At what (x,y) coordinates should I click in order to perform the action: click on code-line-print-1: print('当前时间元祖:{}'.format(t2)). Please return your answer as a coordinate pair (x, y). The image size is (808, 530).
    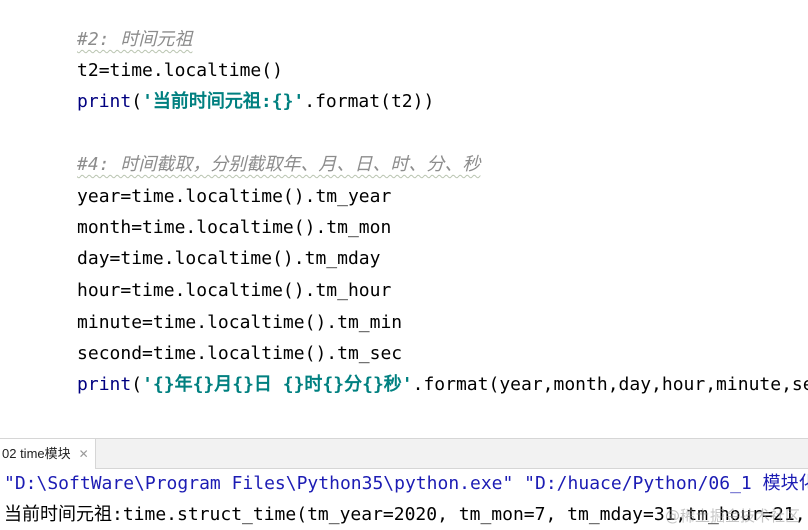
    Looking at the image, I should click on (223, 86).